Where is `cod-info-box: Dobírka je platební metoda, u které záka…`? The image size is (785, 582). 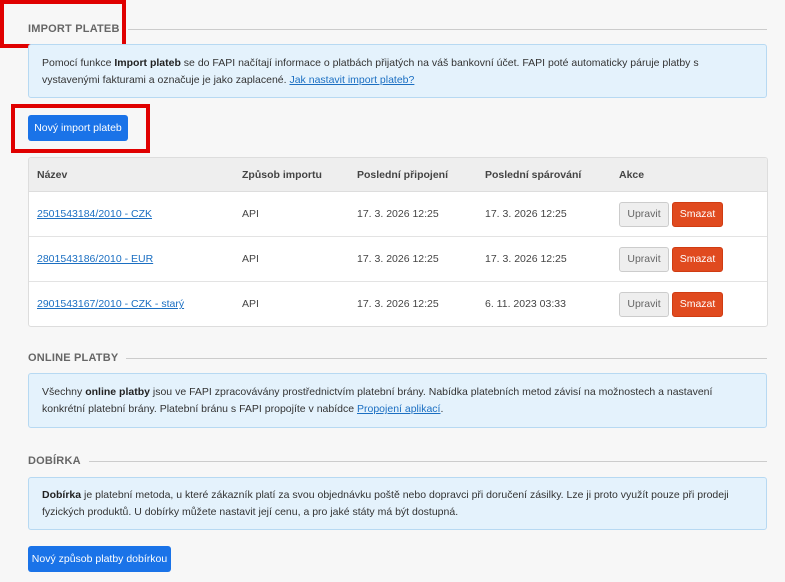 cod-info-box: Dobírka je platební metoda, u které záka… is located at coordinates (397, 503).